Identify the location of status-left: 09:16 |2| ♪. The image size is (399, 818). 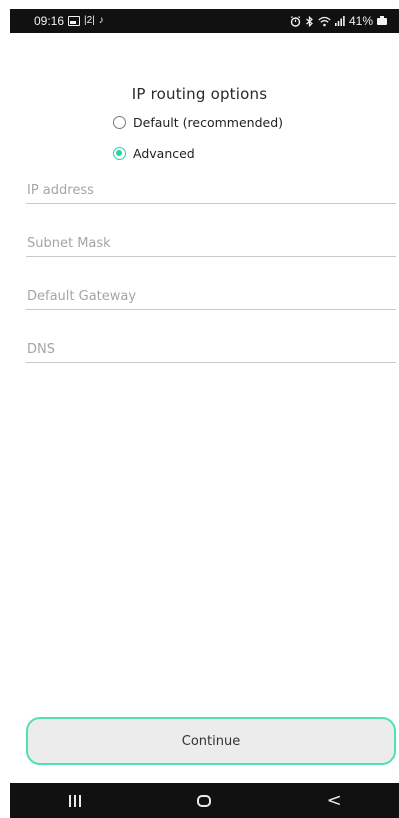
(69, 21).